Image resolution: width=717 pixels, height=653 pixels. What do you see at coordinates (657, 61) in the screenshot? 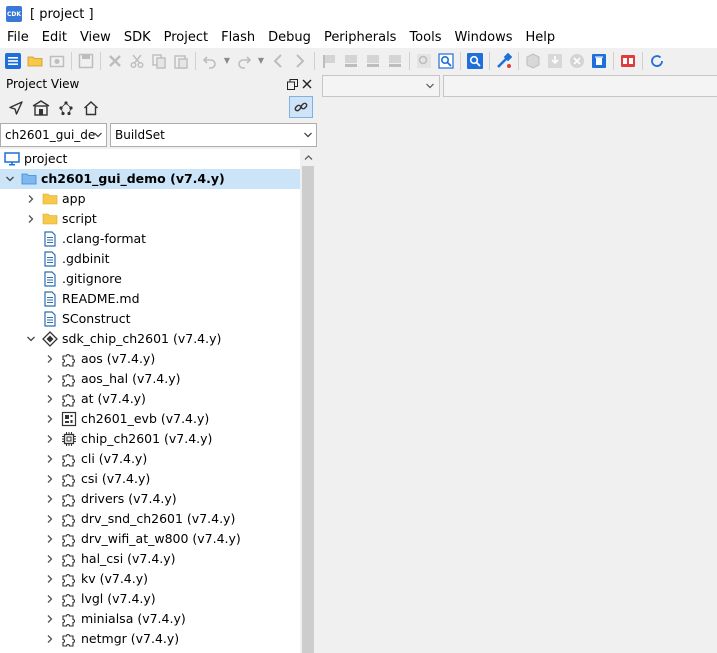
I see `refresh-icon` at bounding box center [657, 61].